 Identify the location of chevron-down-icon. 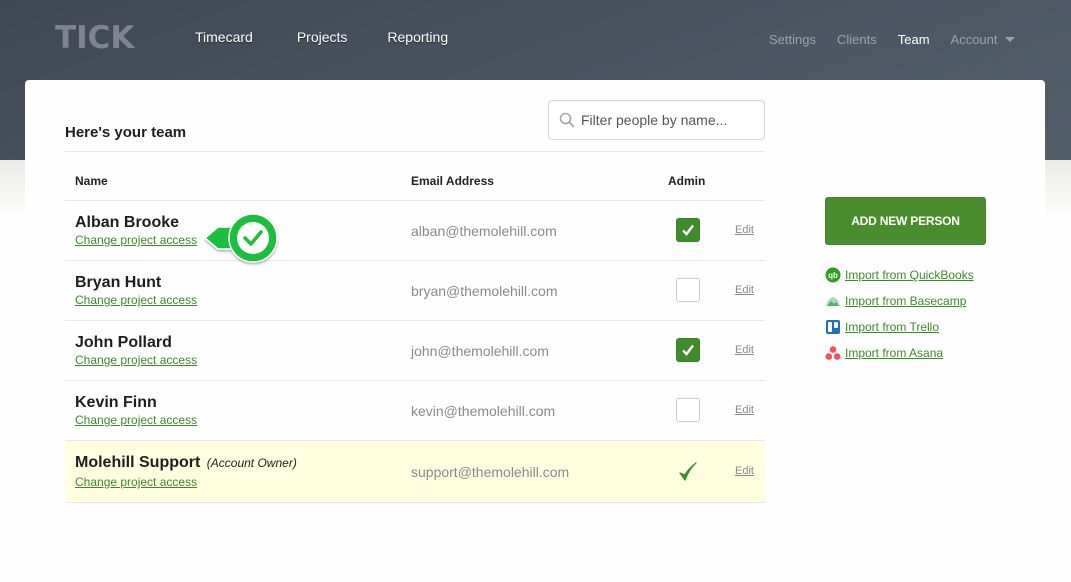
(1009, 39).